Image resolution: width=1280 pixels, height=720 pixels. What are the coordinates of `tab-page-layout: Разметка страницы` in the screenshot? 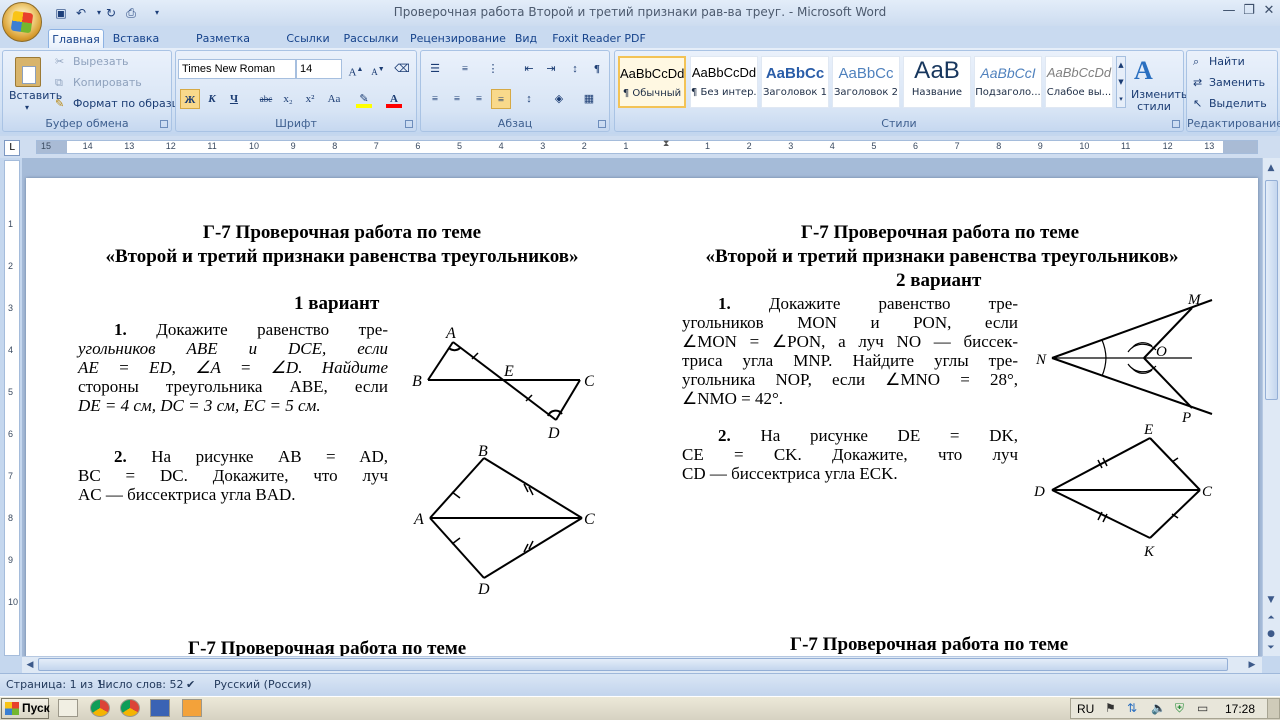 It's located at (223, 46).